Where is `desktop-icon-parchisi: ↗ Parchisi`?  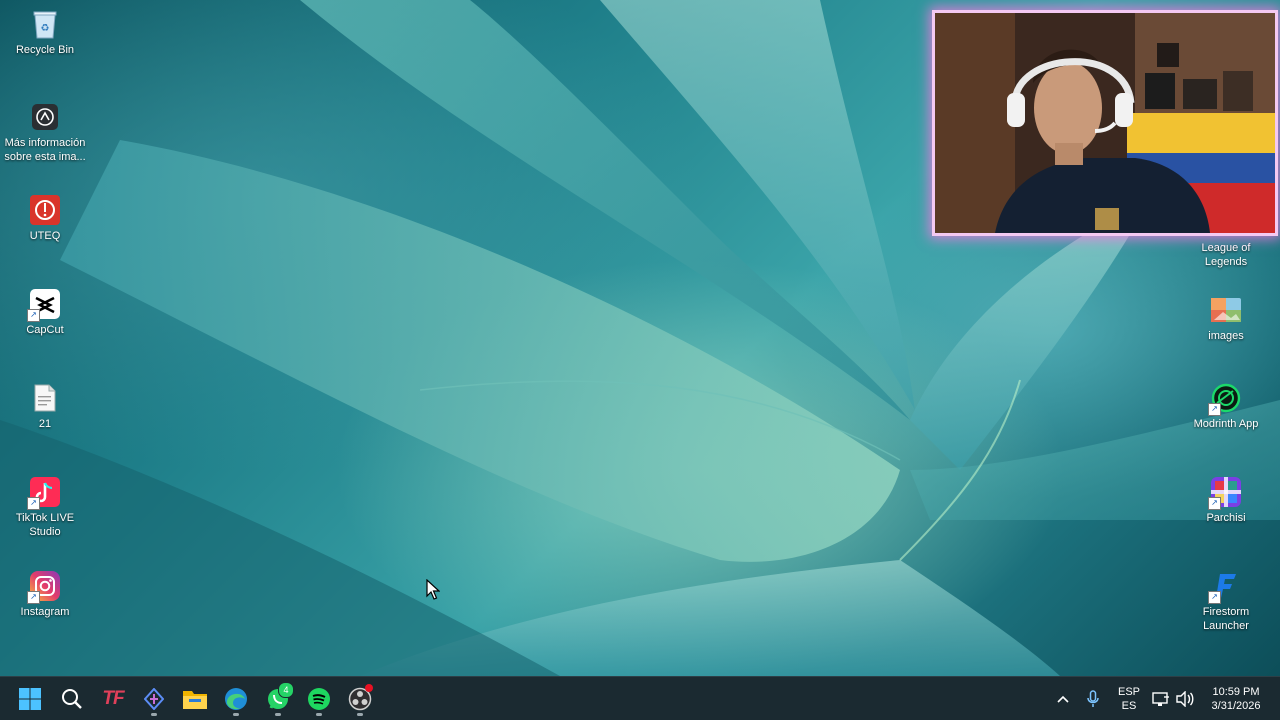
desktop-icon-parchisi: ↗ Parchisi is located at coordinates (1226, 500).